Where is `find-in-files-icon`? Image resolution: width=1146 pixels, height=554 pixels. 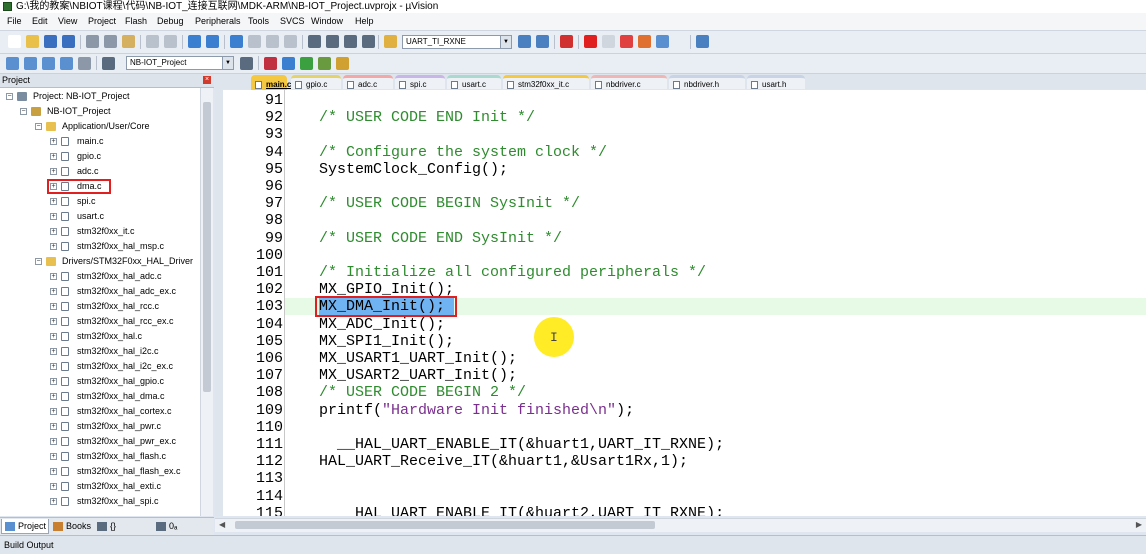 find-in-files-icon is located at coordinates (390, 41).